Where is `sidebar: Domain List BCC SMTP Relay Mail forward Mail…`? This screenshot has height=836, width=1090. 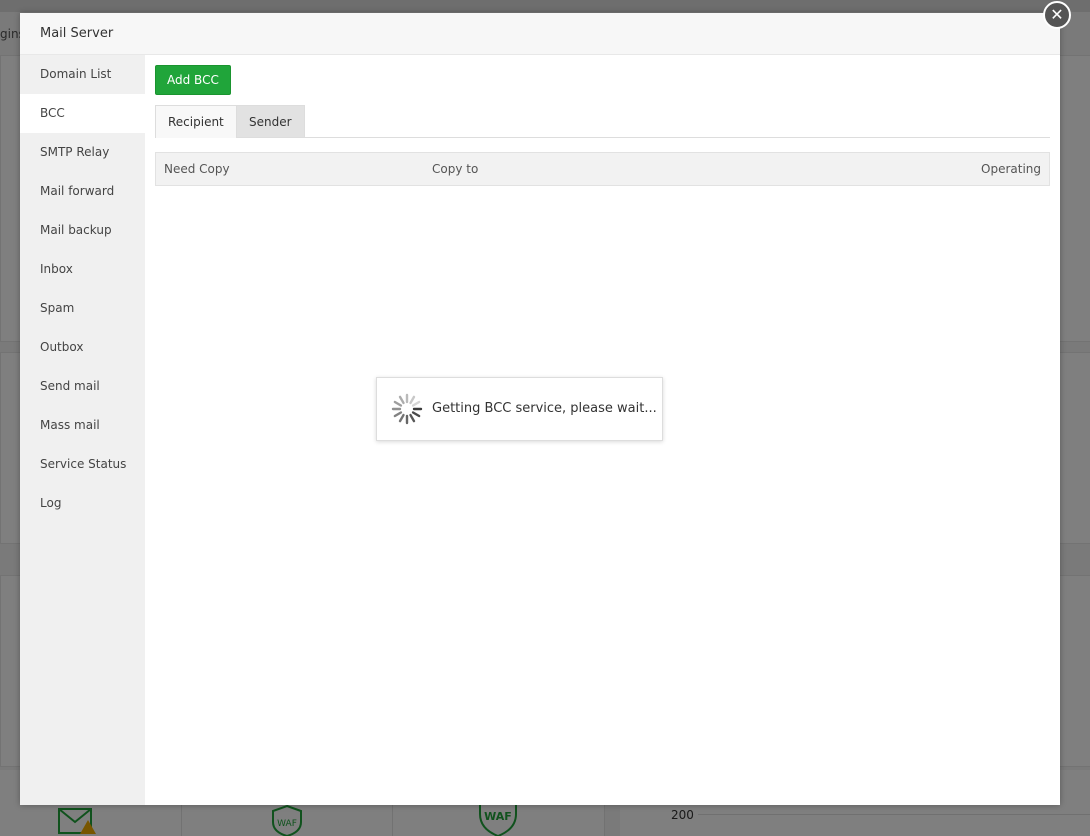
sidebar: Domain List BCC SMTP Relay Mail forward Mail… is located at coordinates (82, 430).